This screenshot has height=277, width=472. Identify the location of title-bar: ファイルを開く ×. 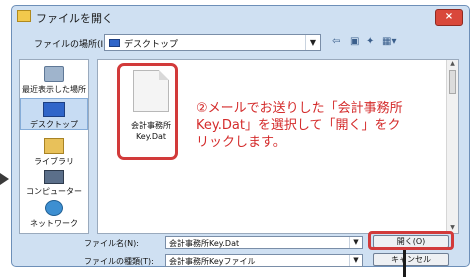
(240, 17).